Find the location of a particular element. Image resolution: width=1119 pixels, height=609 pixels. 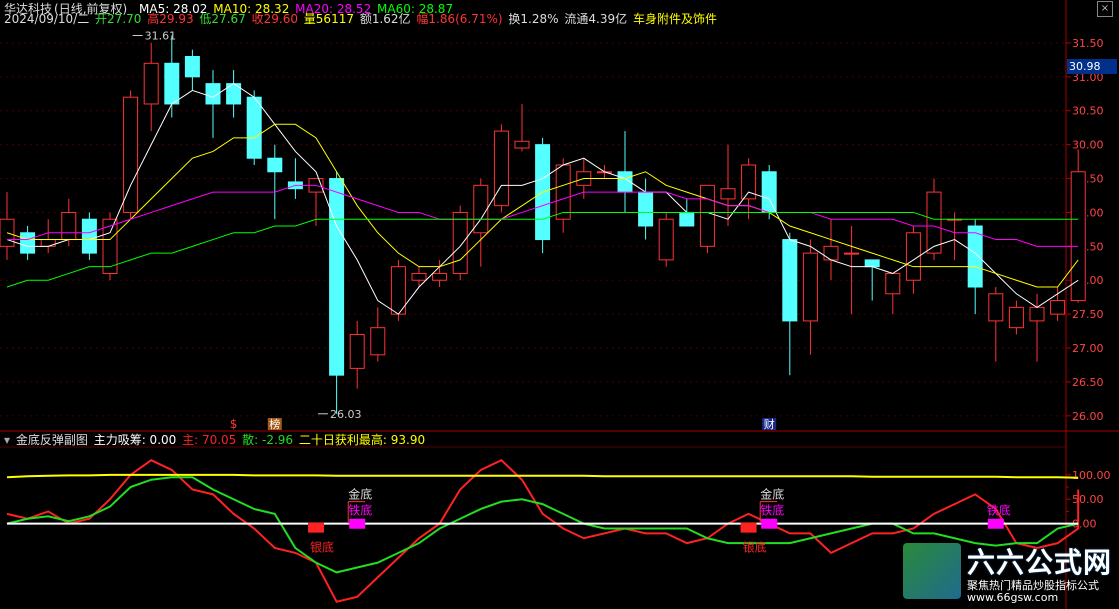

sub-tick-label: 100.00 is located at coordinates (1091, 475).